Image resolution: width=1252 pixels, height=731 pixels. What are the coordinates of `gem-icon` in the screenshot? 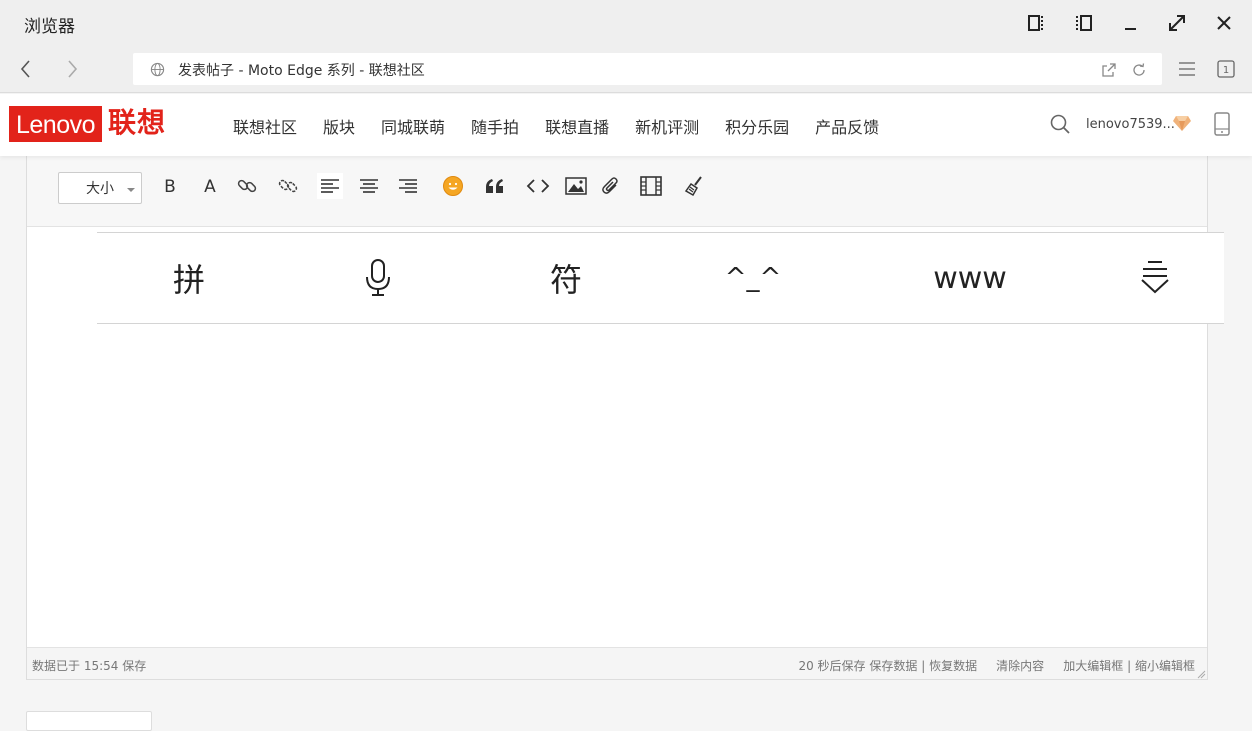 It's located at (1182, 123).